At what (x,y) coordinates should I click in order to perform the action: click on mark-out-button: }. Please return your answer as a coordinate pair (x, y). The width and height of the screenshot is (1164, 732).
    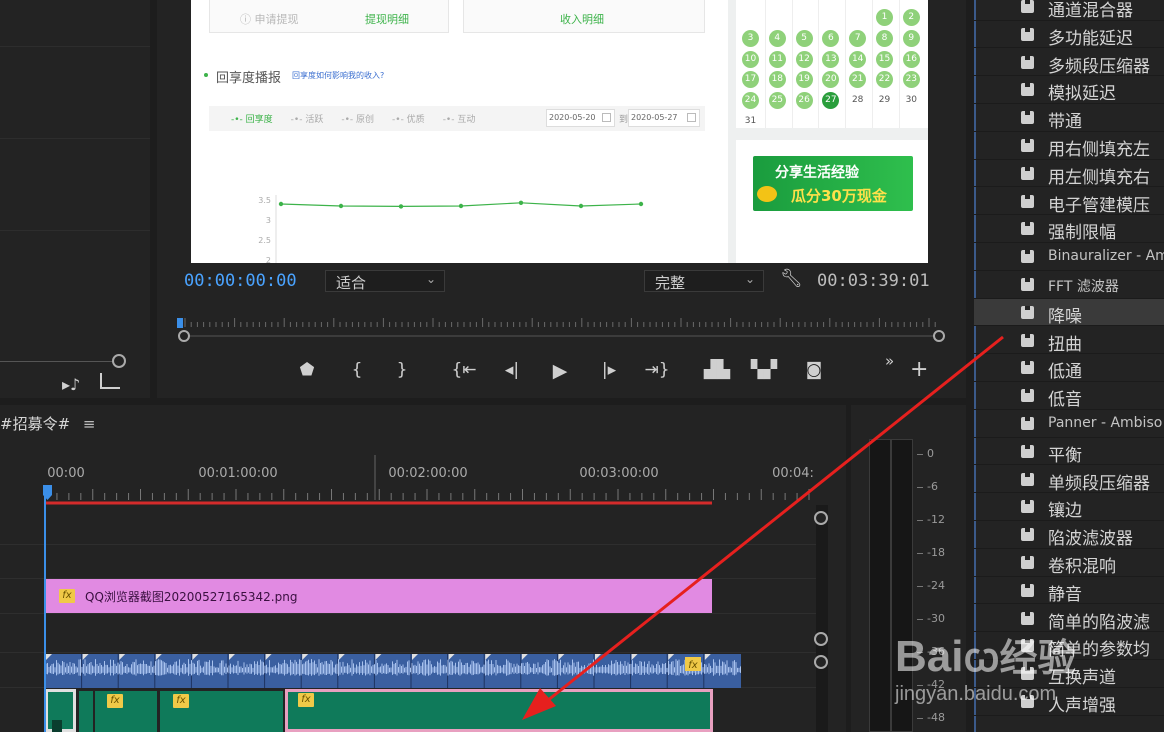
    Looking at the image, I should click on (402, 370).